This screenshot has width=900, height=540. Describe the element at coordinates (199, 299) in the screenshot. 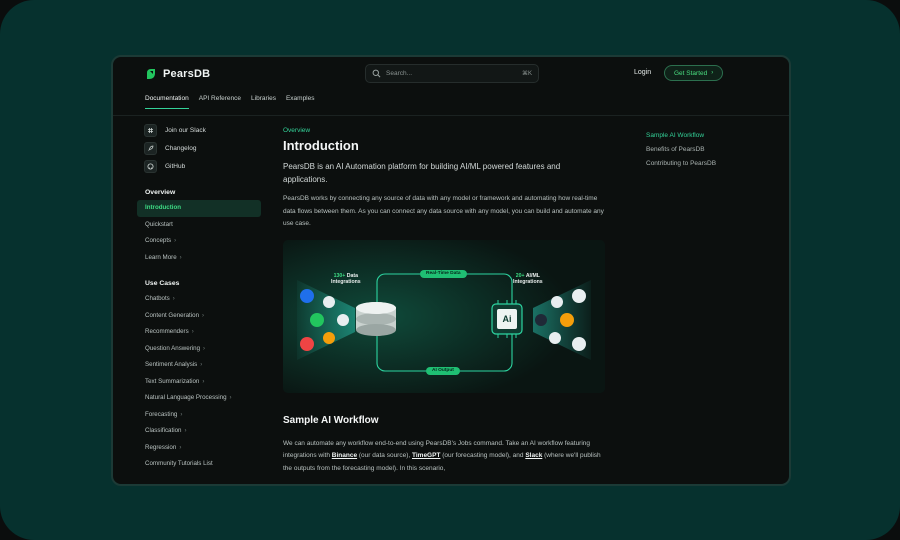

I see `sidebar-use-case-item: Chatbots ›` at that location.